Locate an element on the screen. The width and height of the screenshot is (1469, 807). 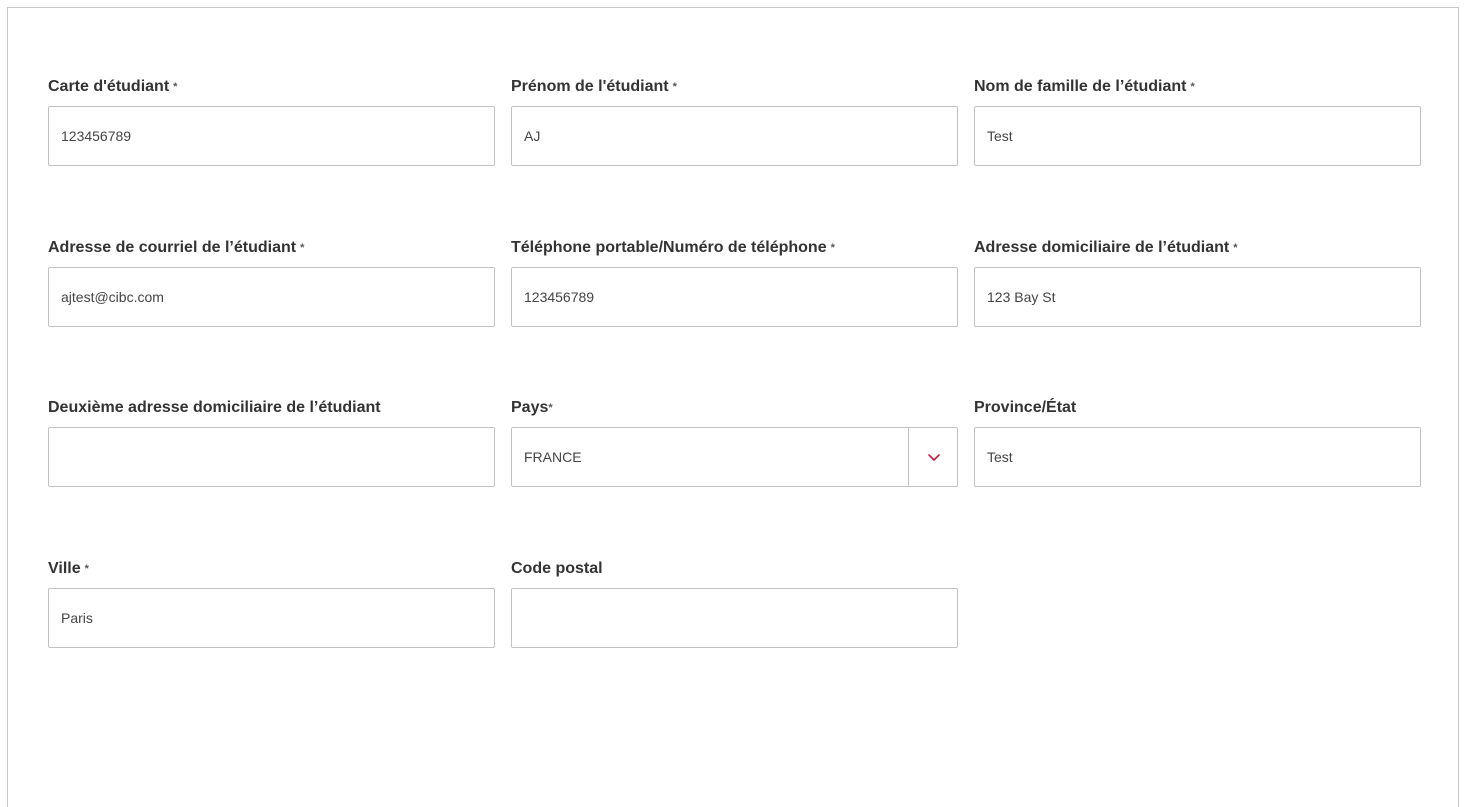
student-id-field: Carte d'étudiant * is located at coordinates (271, 121).